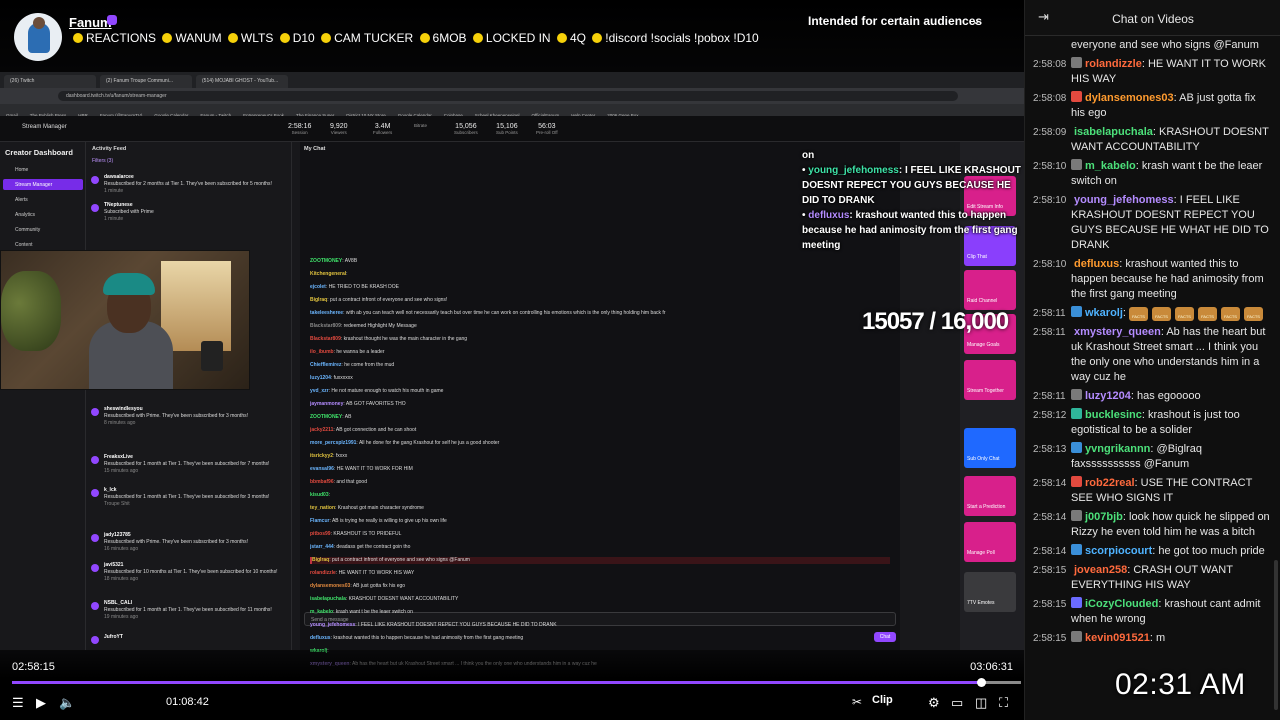  What do you see at coordinates (1169, 396) in the screenshot?
I see `chat-text: has egooooo` at bounding box center [1169, 396].